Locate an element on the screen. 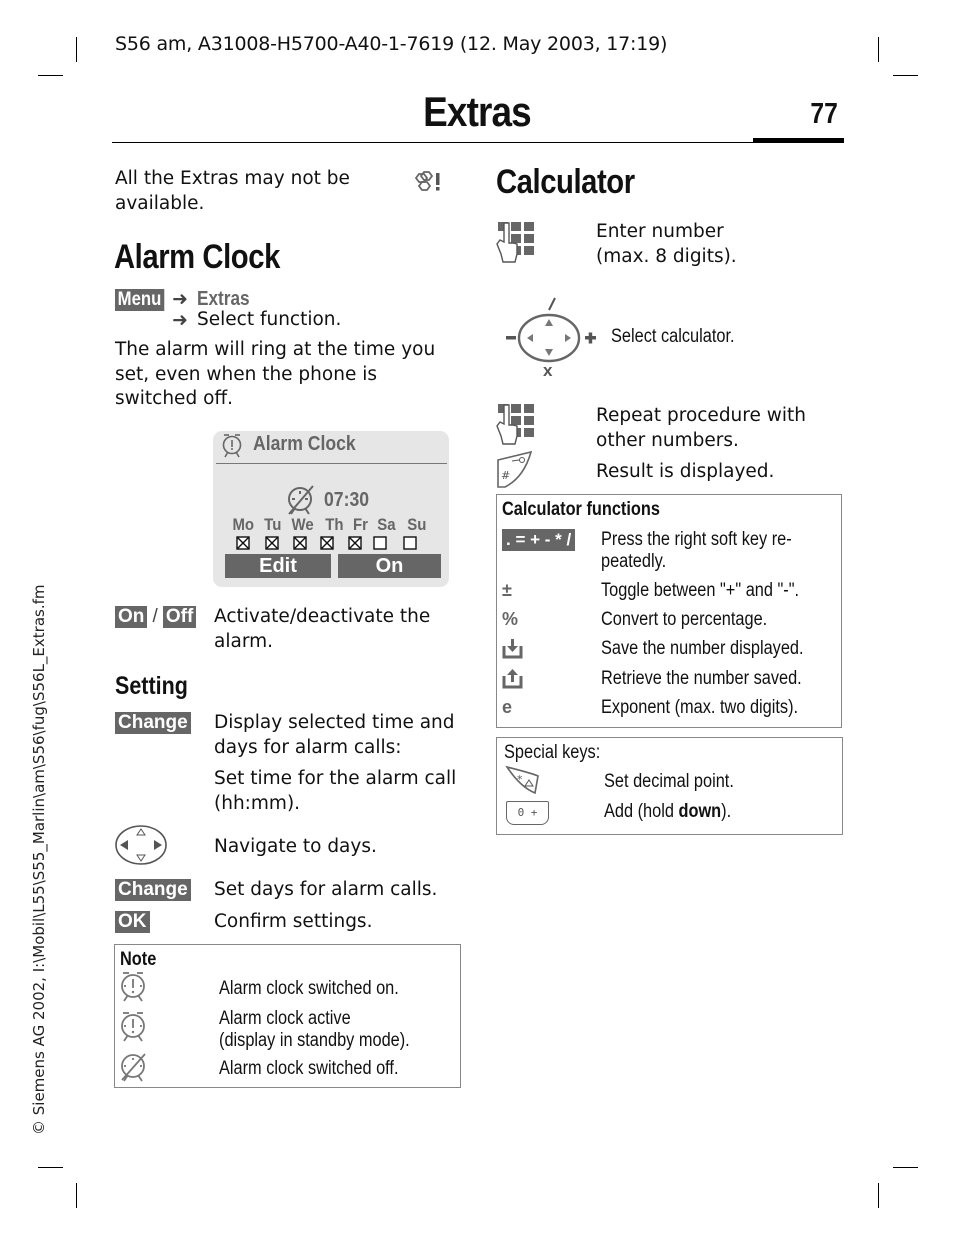  text-line: The alarm will ring at the time you is located at coordinates (275, 349).